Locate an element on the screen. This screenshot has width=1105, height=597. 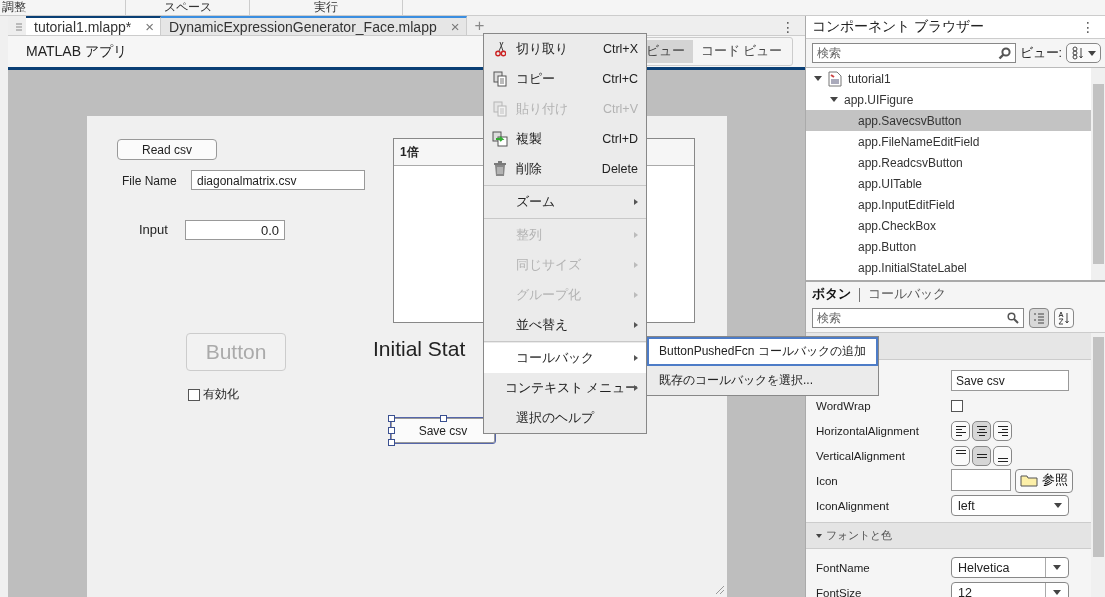
scissors-icon is located at coordinates (500, 49).